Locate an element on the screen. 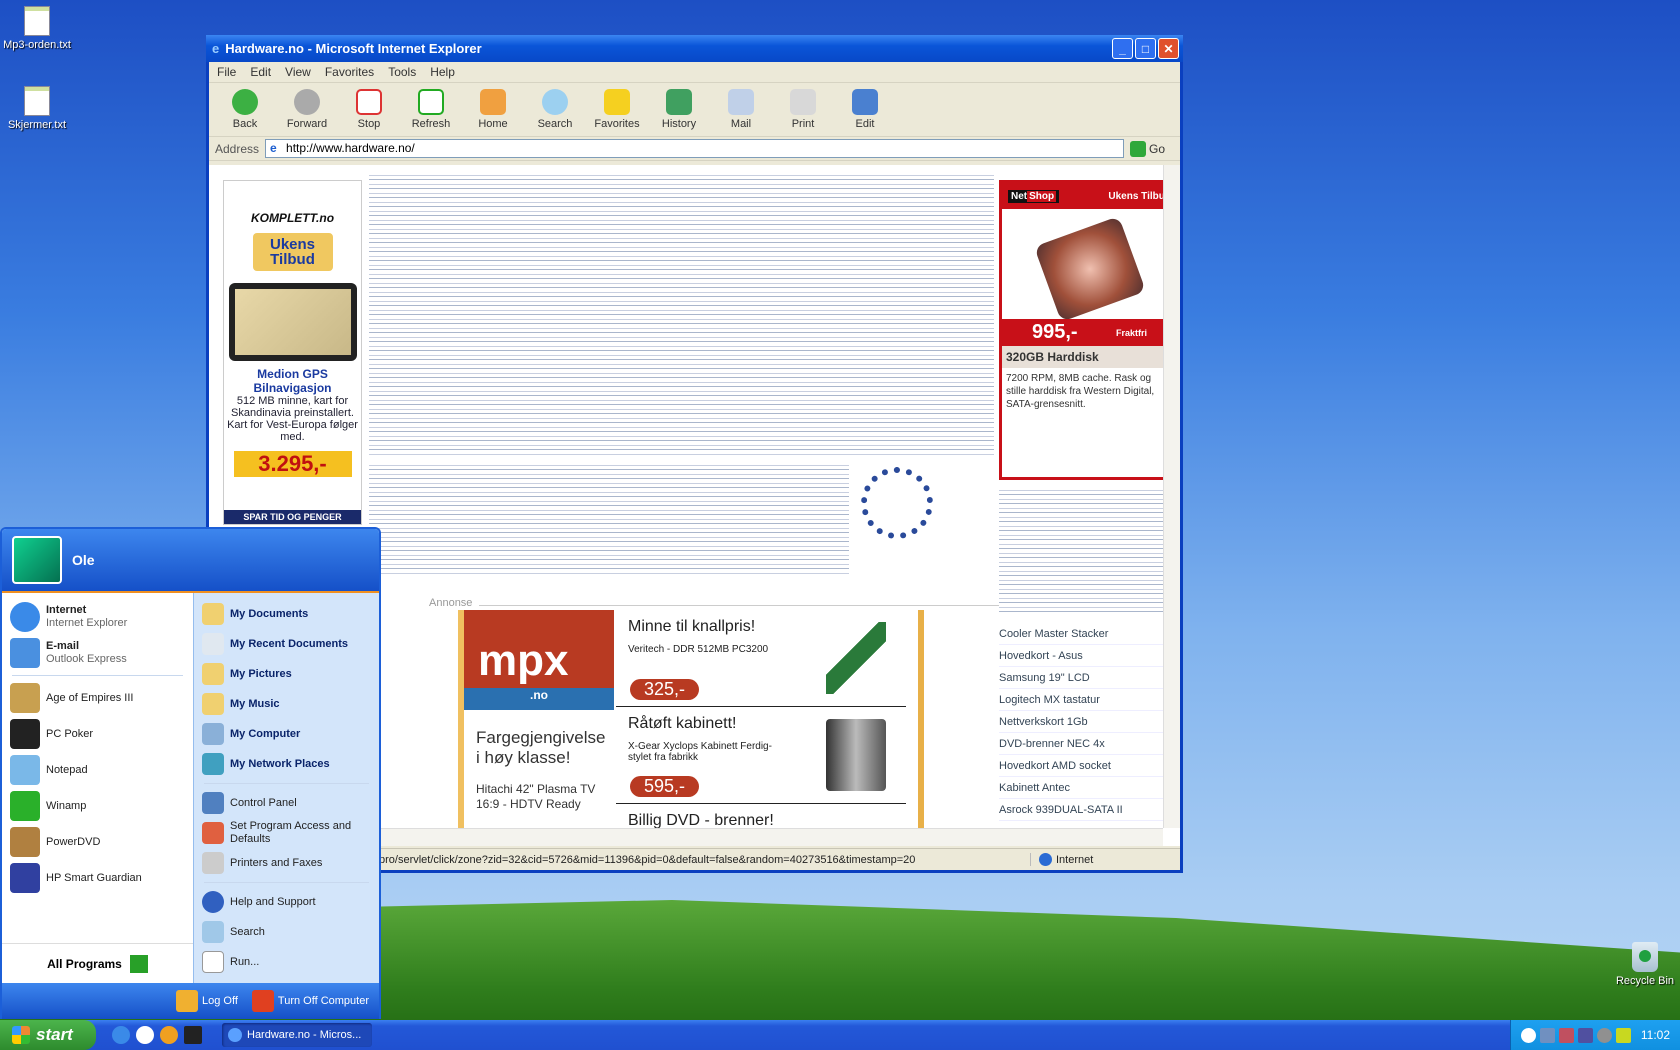 This screenshot has height=1050, width=1680. history-button: History is located at coordinates (679, 109).